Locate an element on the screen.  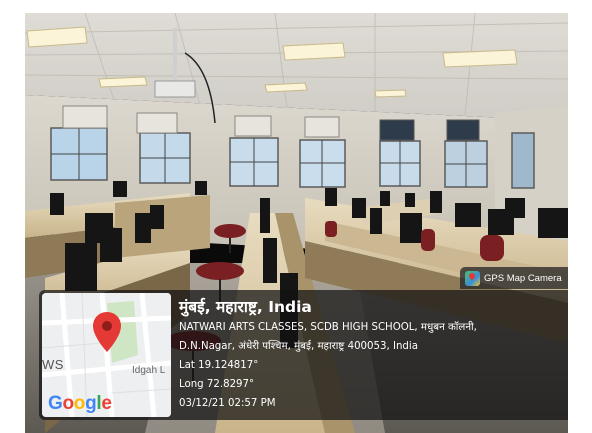
google-logo: Google is located at coordinates (80, 403).